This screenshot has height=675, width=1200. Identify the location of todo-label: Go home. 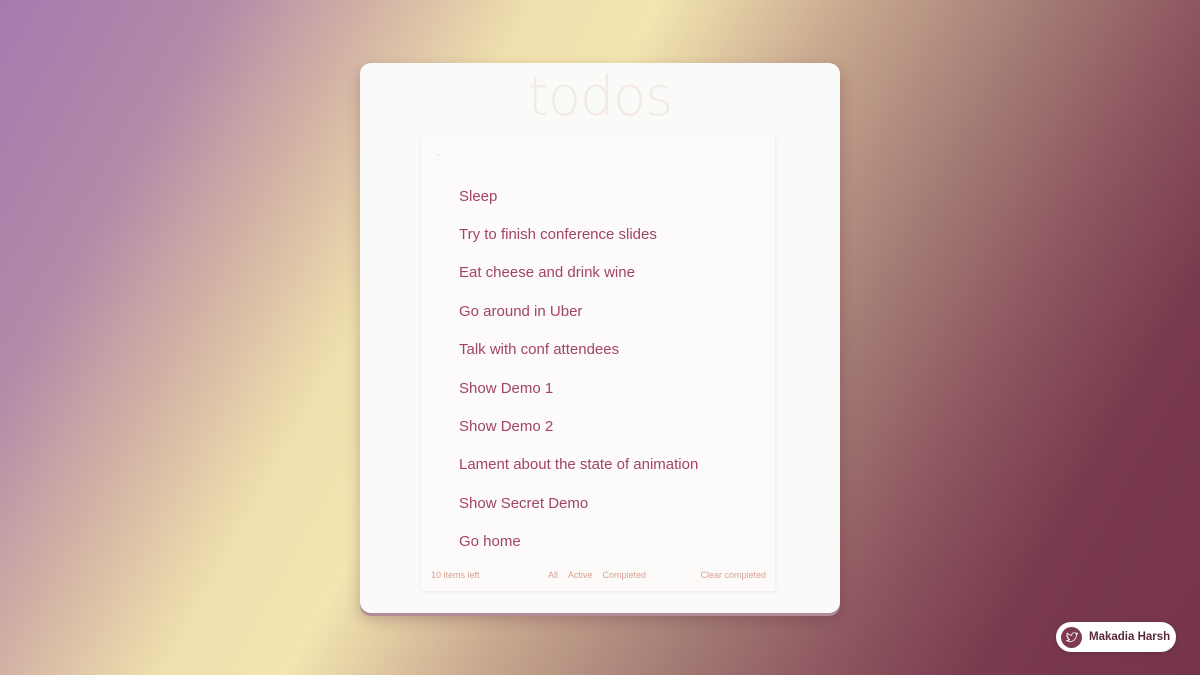
(490, 541).